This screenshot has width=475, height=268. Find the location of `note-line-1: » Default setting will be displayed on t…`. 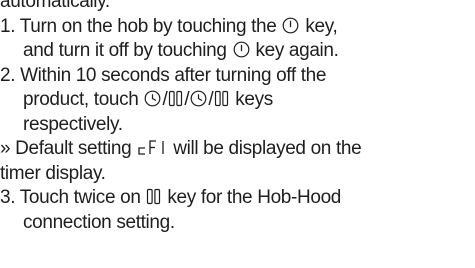

note-line-1: » Default setting will be displayed on t… is located at coordinates (181, 148).